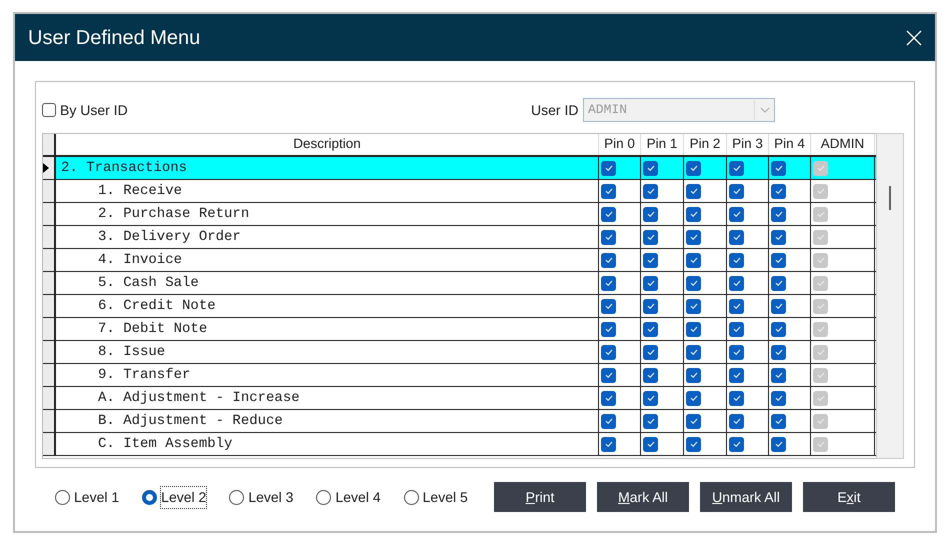  Describe the element at coordinates (619, 144) in the screenshot. I see `column-header: Pin 0` at that location.